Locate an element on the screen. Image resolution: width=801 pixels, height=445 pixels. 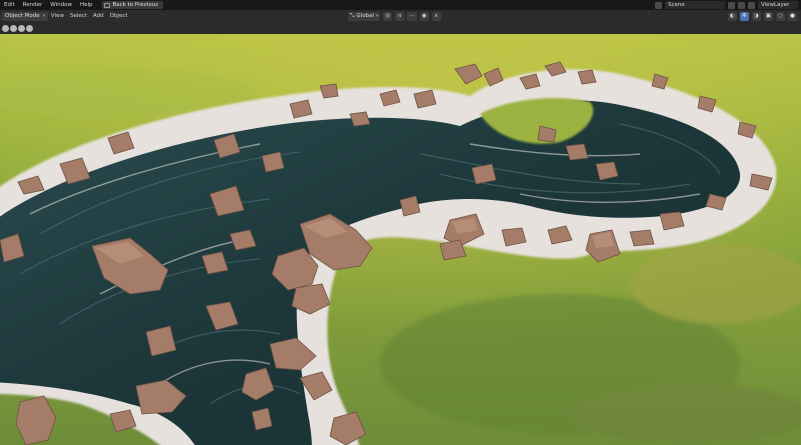
scene-icon is located at coordinates (658, 5).